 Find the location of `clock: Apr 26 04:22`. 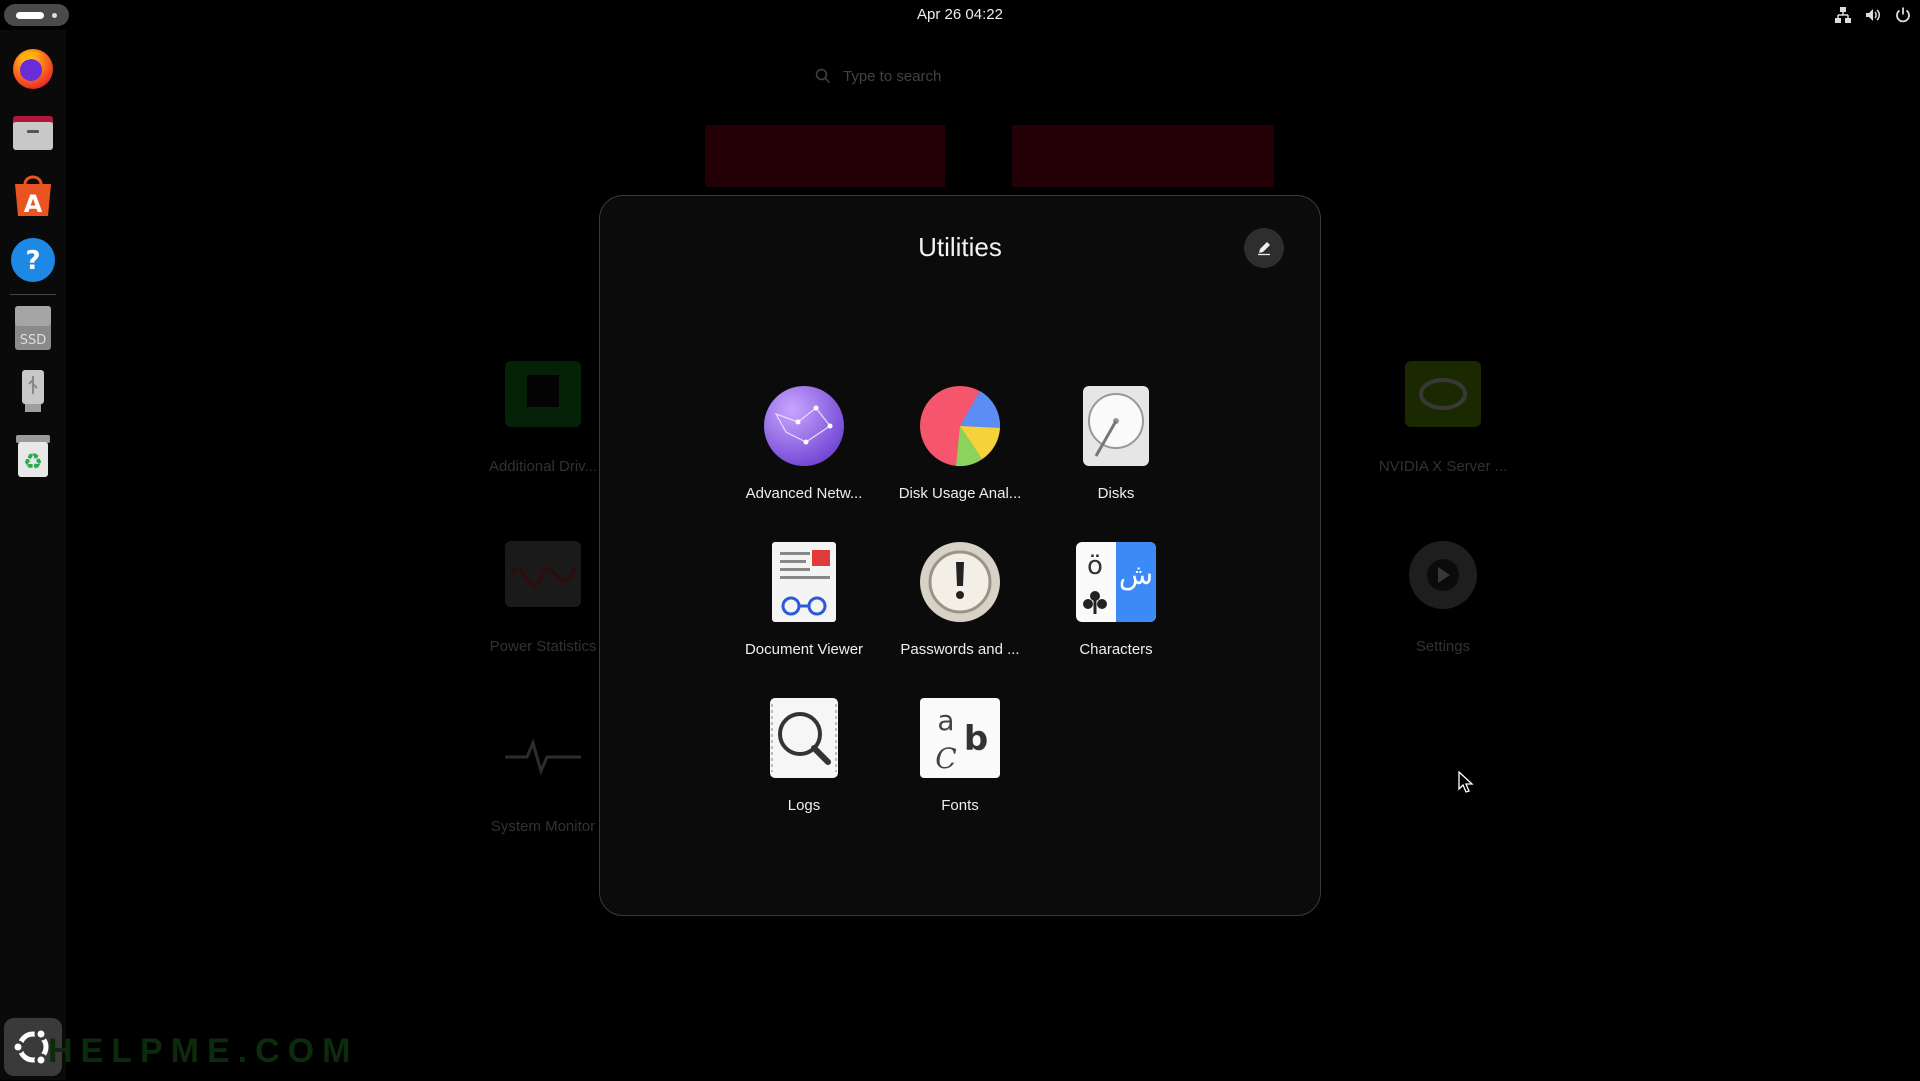

clock: Apr 26 04:22 is located at coordinates (960, 15).